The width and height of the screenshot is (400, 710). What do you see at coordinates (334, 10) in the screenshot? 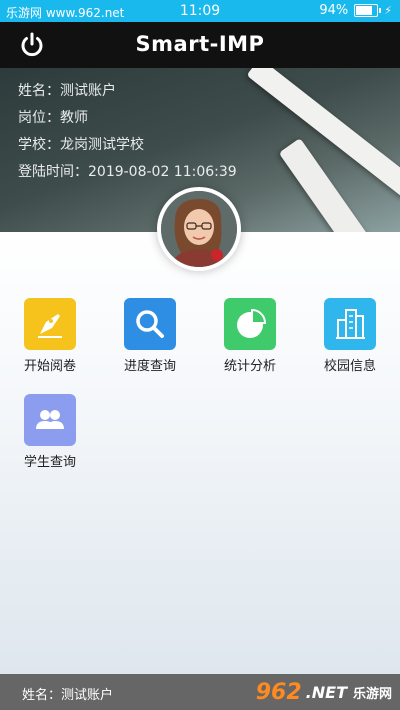
I see `battery-percent: 94%` at bounding box center [334, 10].